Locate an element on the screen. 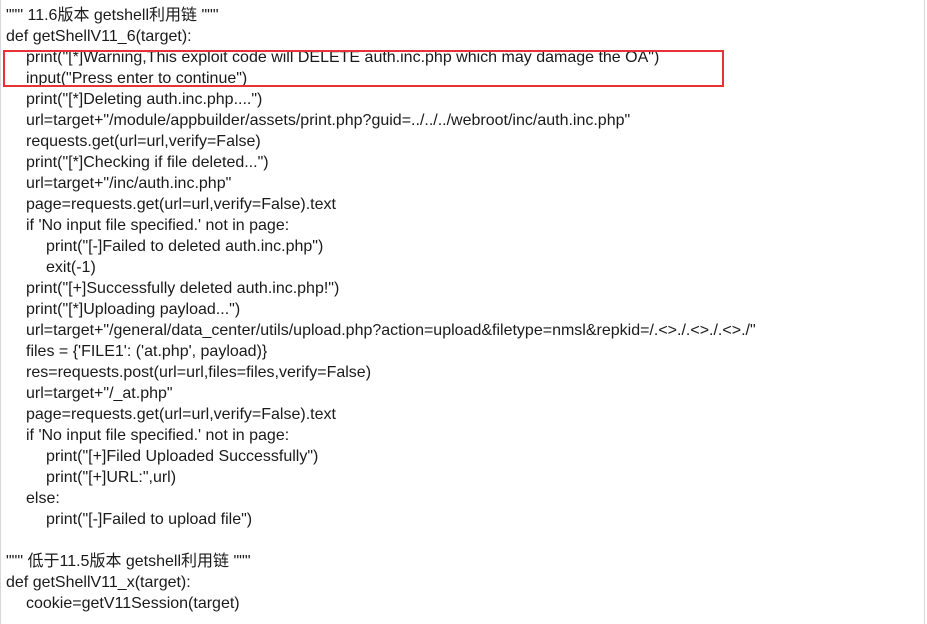  code-line: files = {'FILE1': ('at.php', payload)} is located at coordinates (147, 351).